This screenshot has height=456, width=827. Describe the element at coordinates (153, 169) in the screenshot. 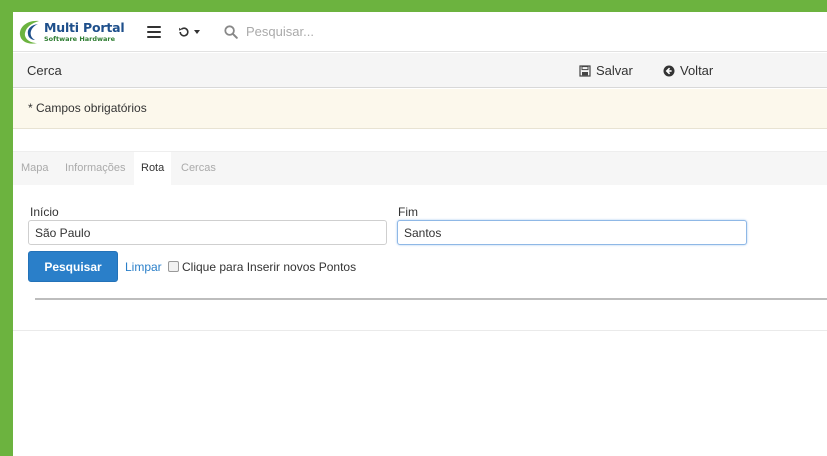

I see `tab-rota: Rota` at that location.